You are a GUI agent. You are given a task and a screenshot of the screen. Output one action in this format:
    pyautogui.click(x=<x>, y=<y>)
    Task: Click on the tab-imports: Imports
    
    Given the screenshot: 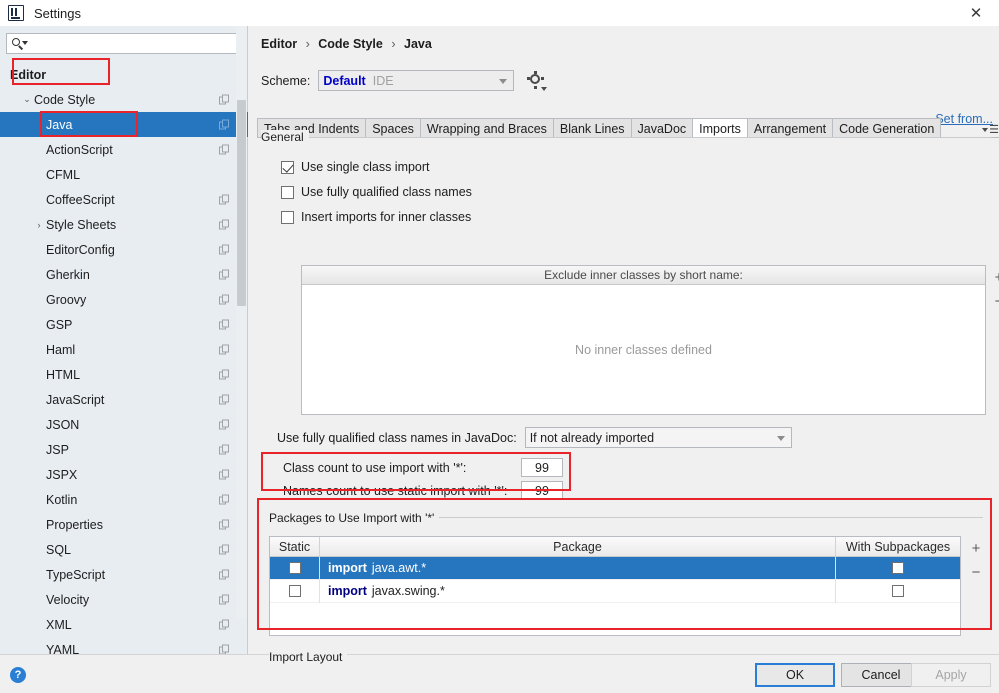 What is the action you would take?
    pyautogui.click(x=720, y=128)
    